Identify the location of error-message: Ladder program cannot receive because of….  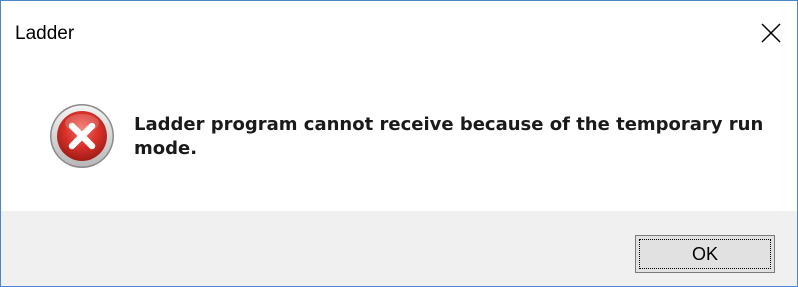
(449, 136).